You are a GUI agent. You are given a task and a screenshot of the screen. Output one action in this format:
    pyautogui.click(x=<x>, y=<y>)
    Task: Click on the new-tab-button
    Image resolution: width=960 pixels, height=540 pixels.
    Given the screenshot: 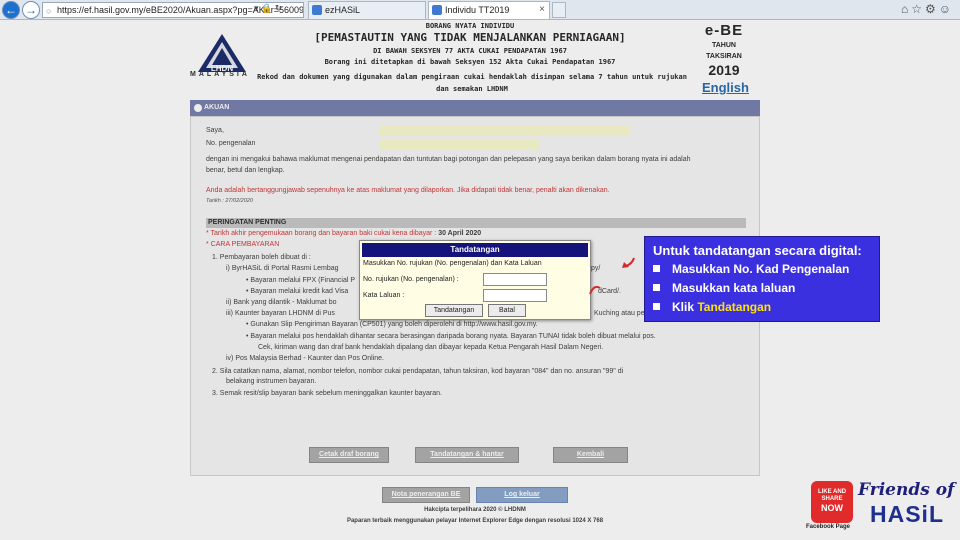 What is the action you would take?
    pyautogui.click(x=559, y=10)
    